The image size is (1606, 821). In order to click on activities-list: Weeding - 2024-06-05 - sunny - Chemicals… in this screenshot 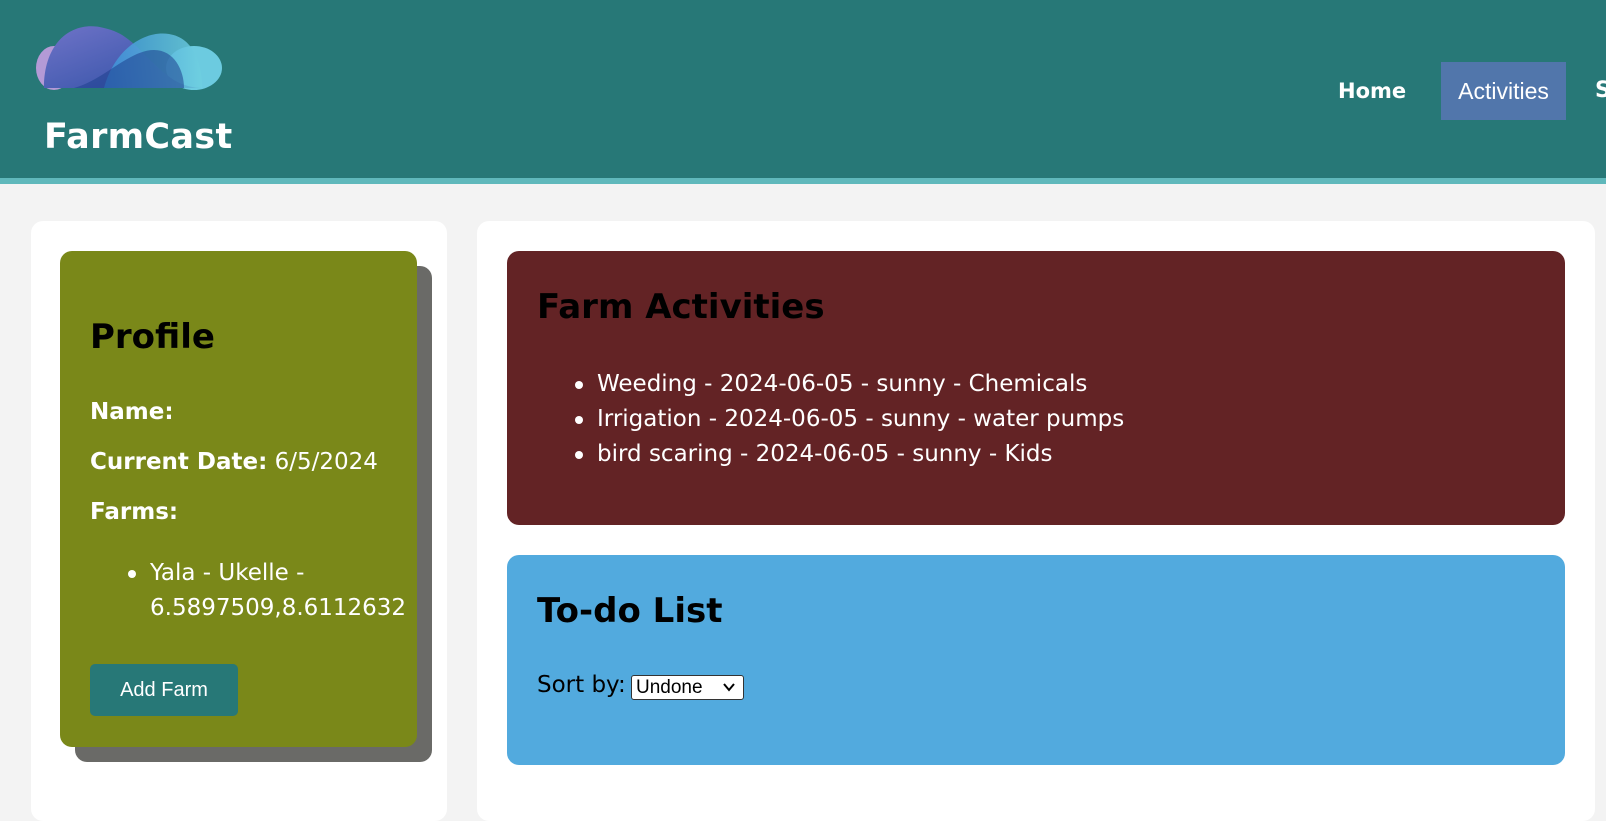, I will do `click(845, 419)`.